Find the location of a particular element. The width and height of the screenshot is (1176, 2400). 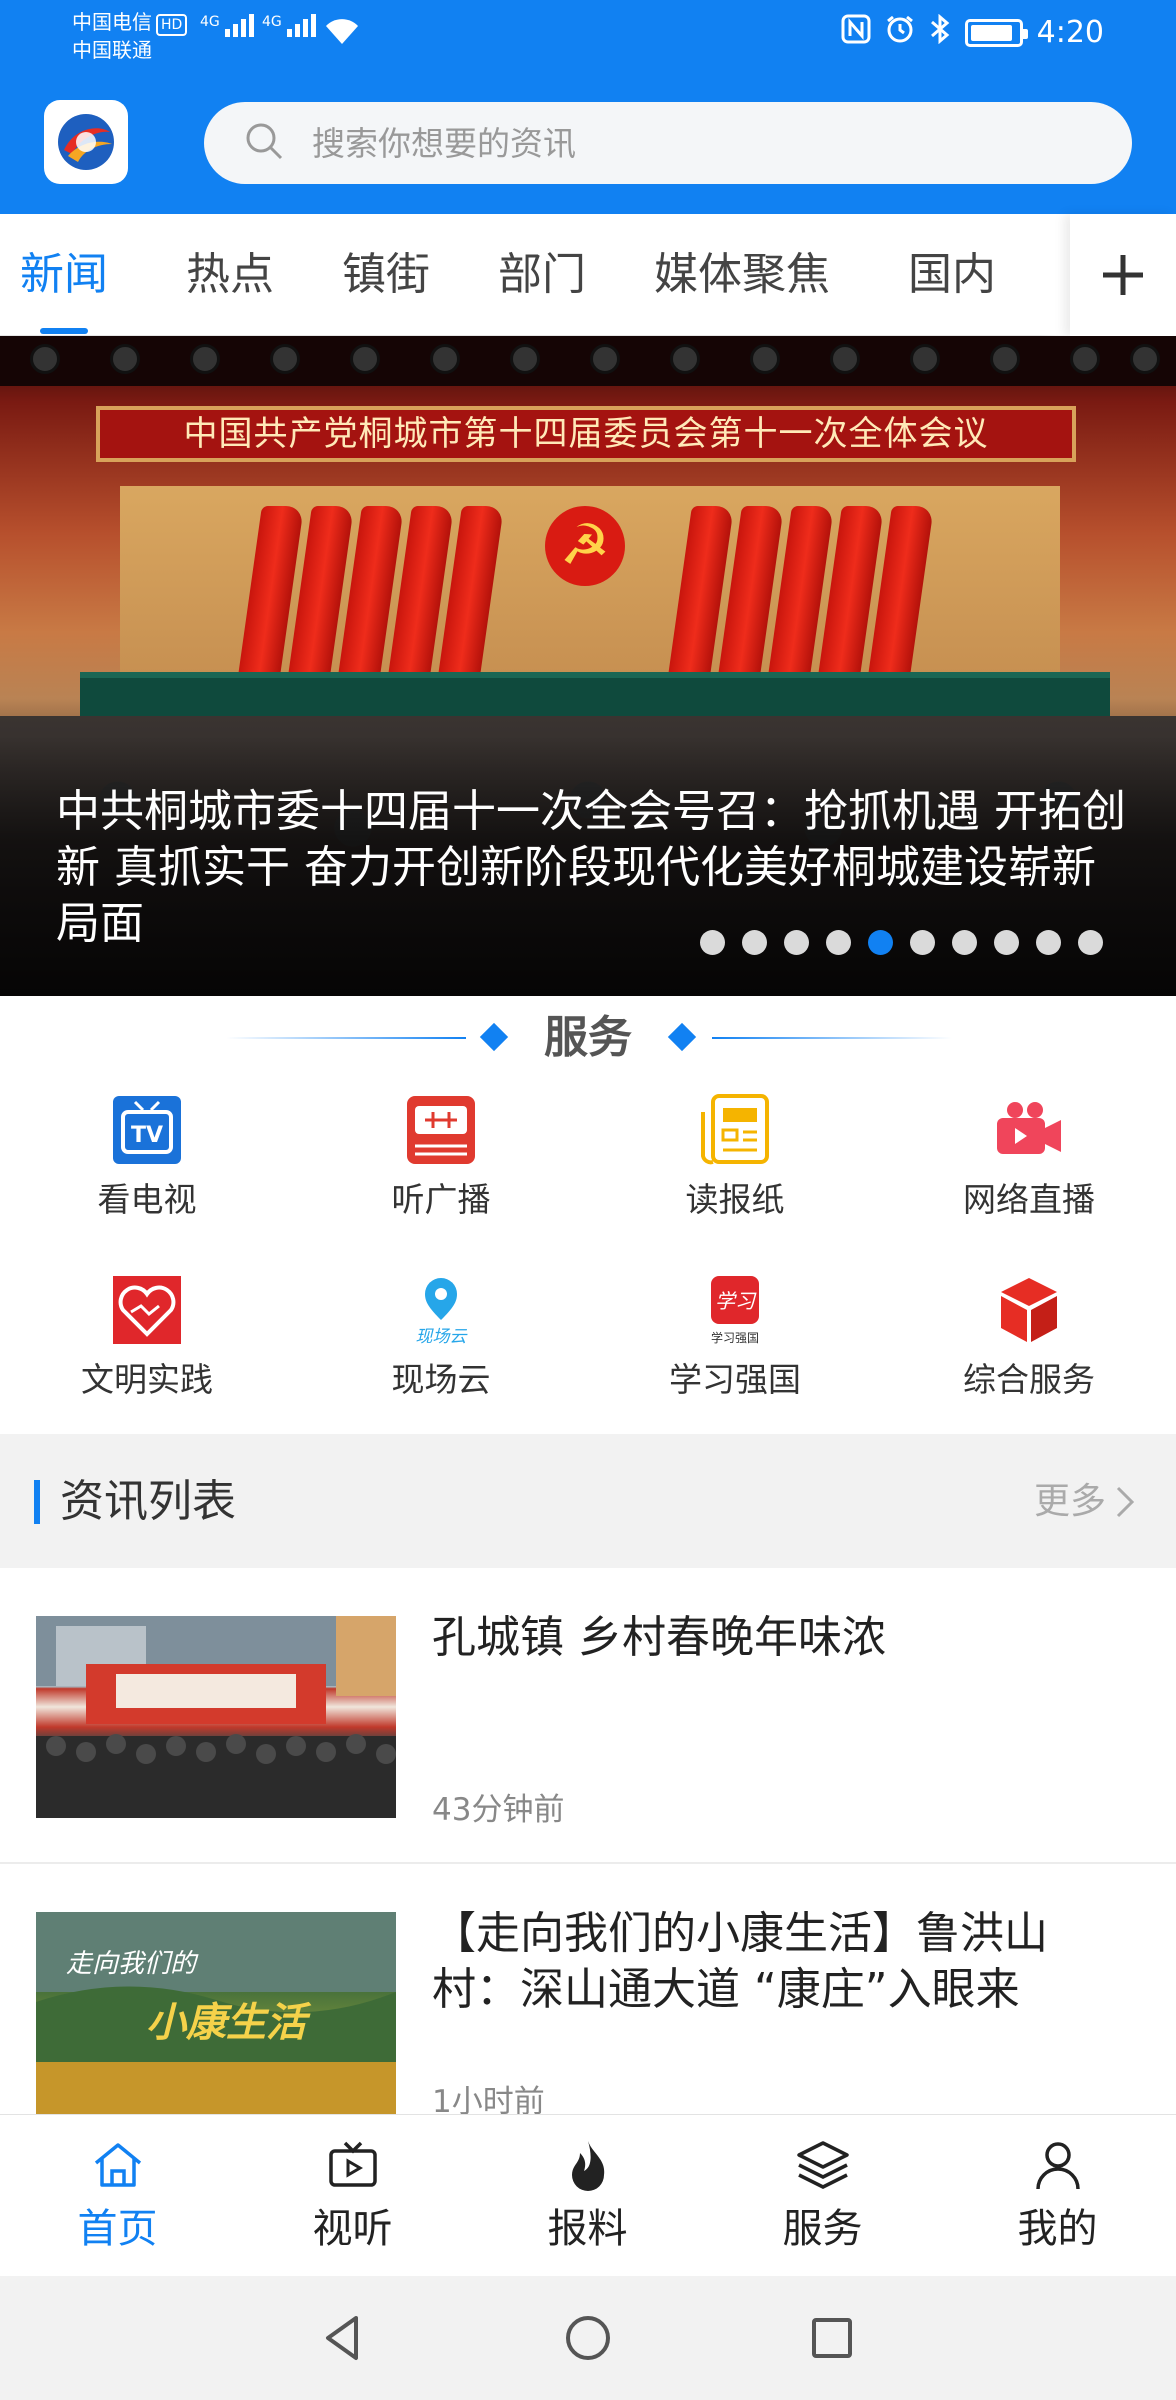

cube-icon is located at coordinates (1029, 1310).